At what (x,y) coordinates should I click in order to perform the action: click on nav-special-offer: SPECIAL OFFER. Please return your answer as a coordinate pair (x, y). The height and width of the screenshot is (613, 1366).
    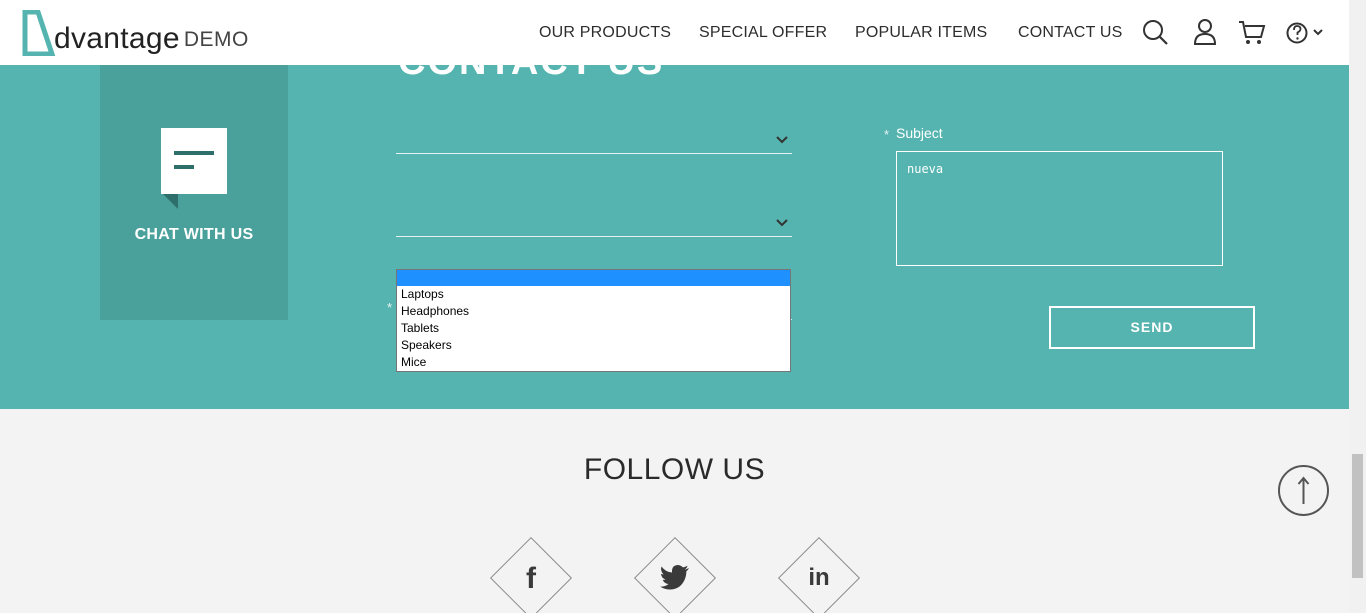
    Looking at the image, I should click on (763, 33).